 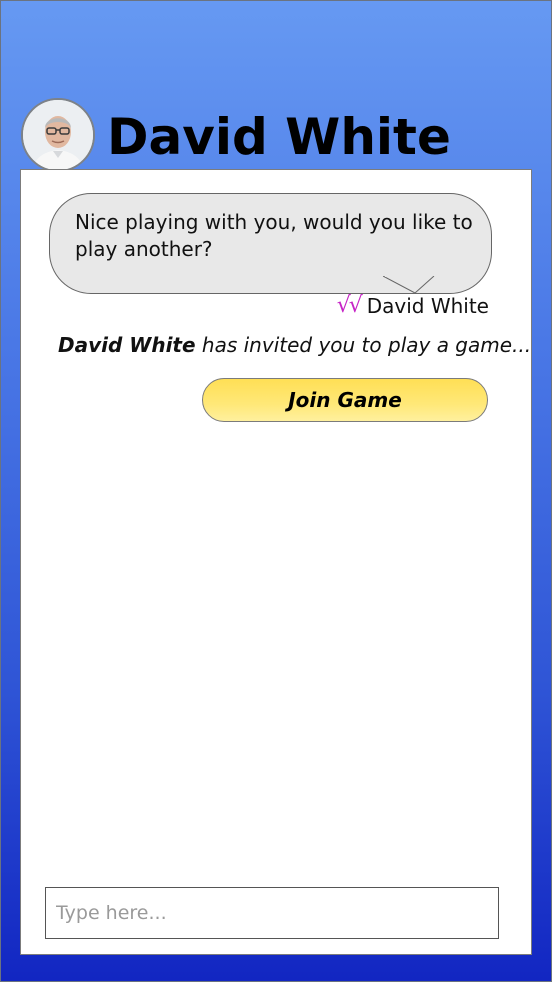 I want to click on avatar, so click(x=58, y=135).